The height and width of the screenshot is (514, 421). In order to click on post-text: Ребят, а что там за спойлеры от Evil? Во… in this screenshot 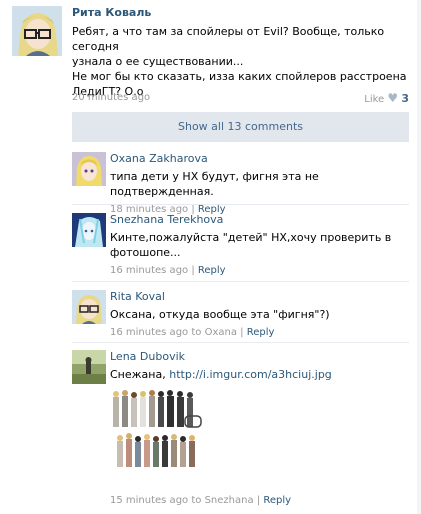, I will do `click(240, 61)`.